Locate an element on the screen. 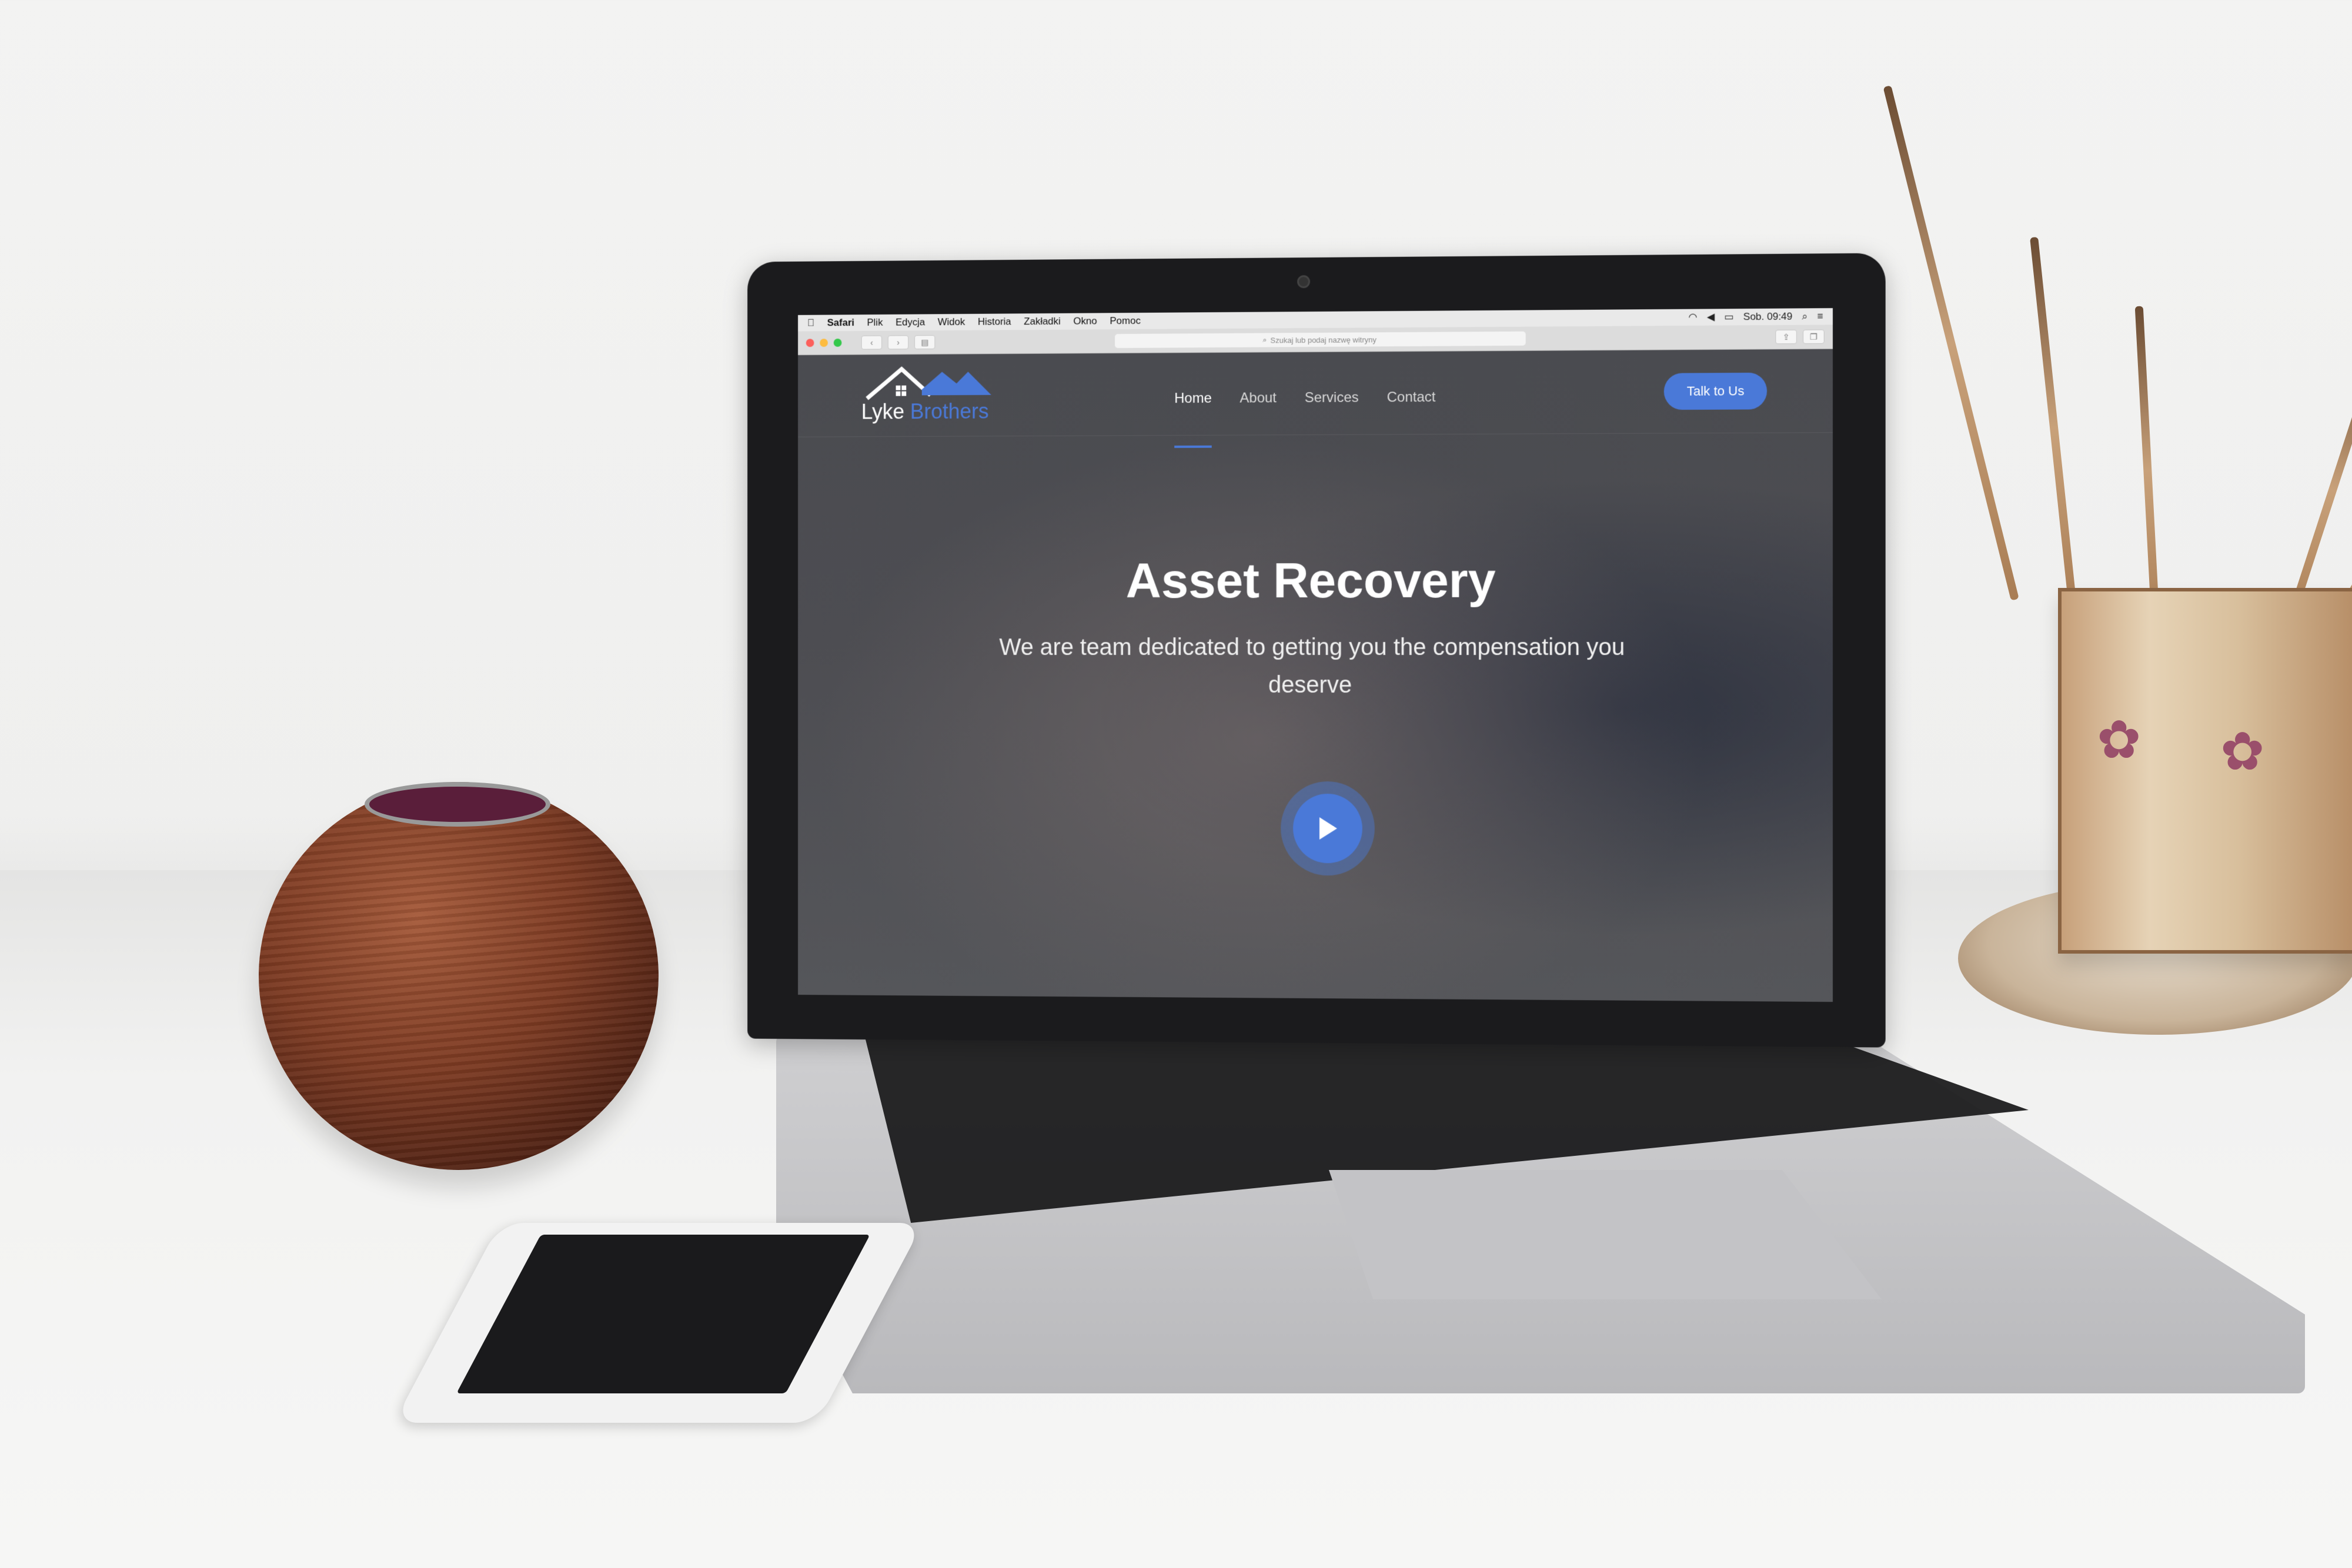 The width and height of the screenshot is (2352, 1568). play-button-inner is located at coordinates (1327, 828).